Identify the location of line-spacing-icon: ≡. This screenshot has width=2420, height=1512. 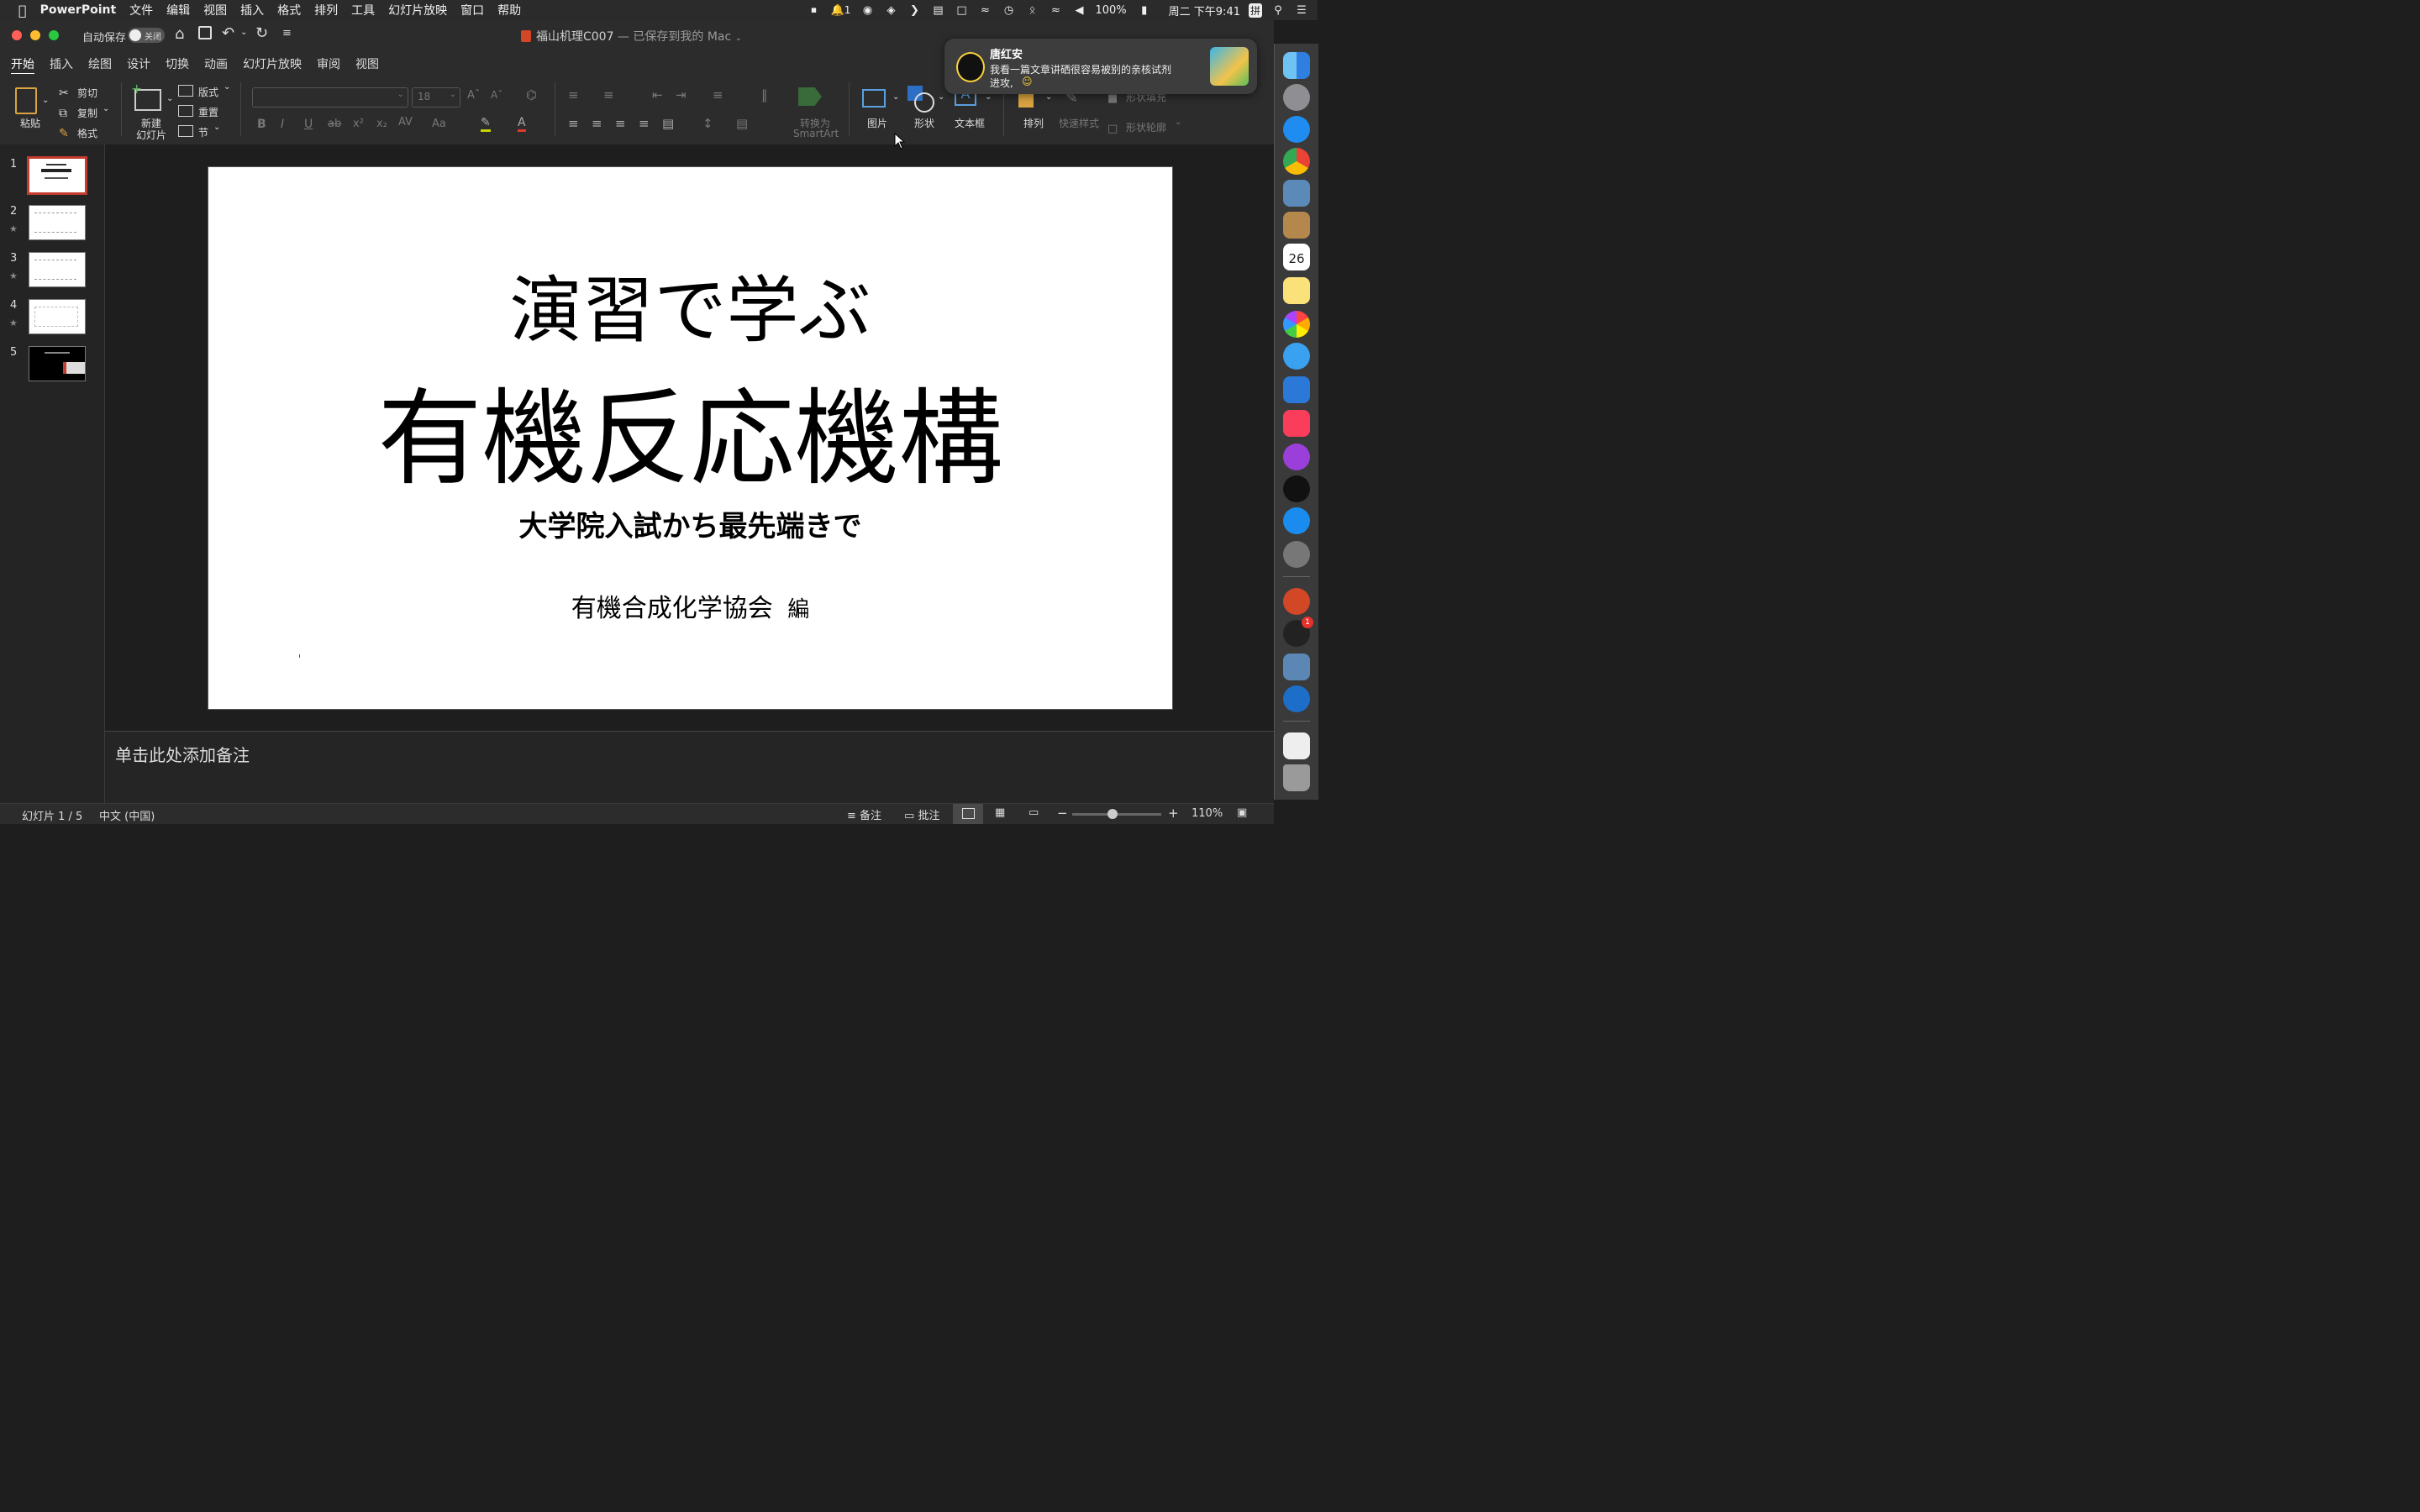
(718, 94).